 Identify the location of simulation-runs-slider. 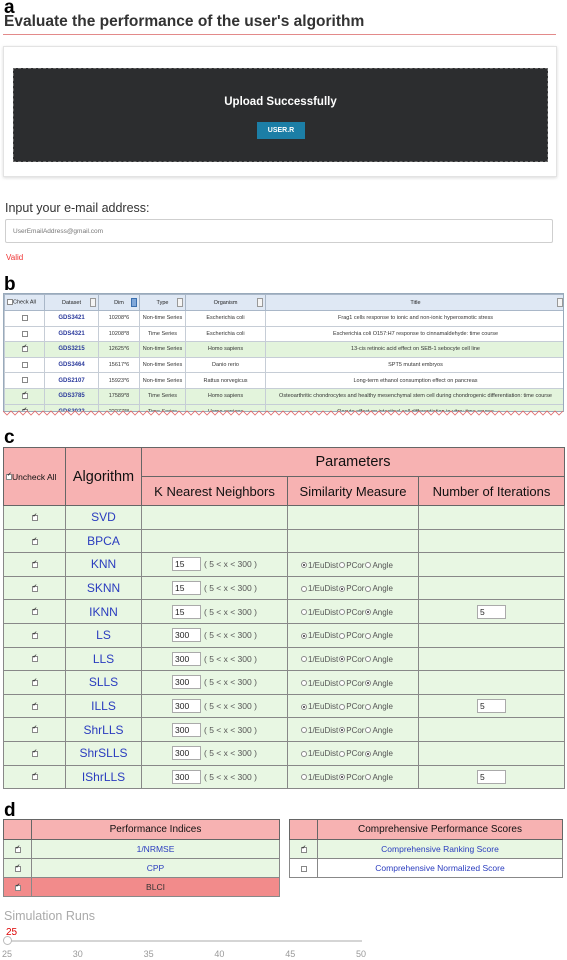
(185, 941).